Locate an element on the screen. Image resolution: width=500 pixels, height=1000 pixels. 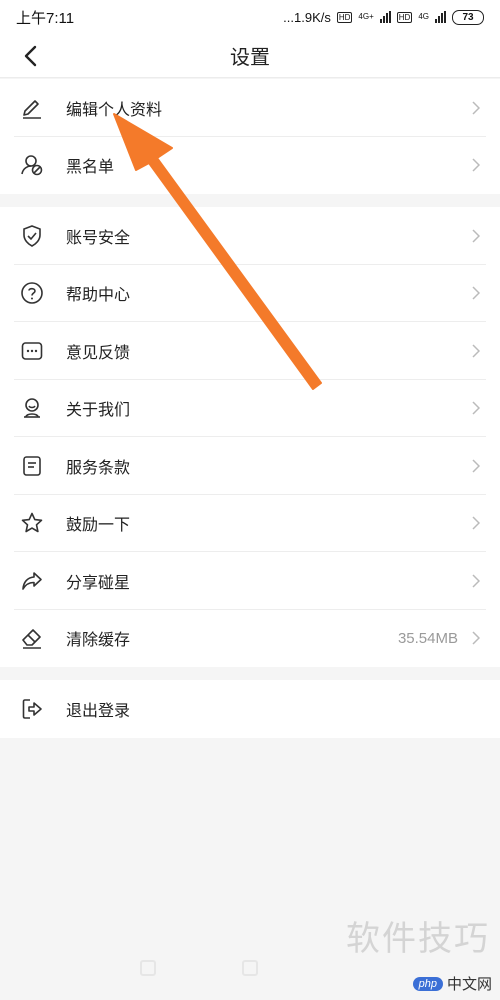
status-indicators: ...1.9K/s HD 4G+ HD 4G 73 is located at coordinates (383, 17).